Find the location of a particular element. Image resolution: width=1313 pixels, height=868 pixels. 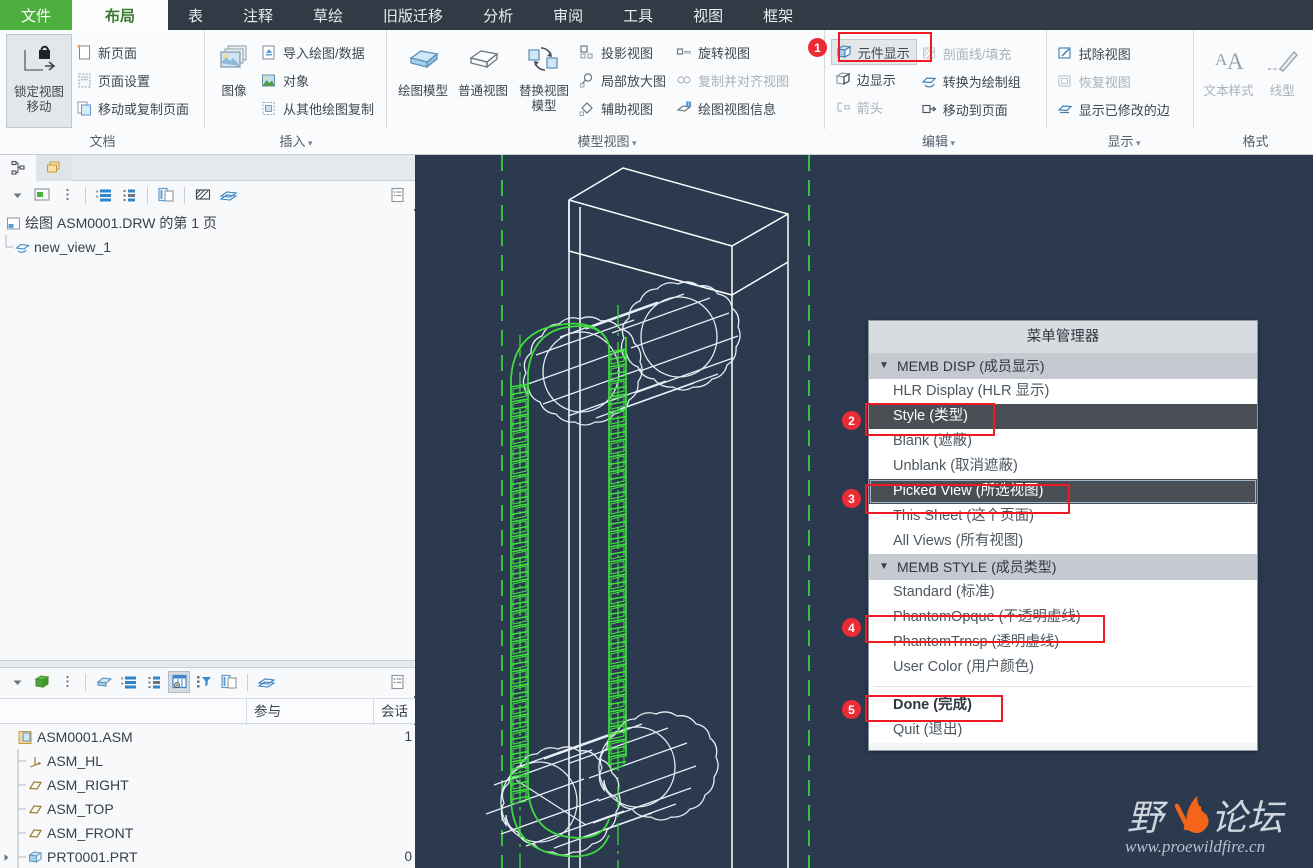

model-tree-row: PRT0001.PRT is located at coordinates (207, 856).